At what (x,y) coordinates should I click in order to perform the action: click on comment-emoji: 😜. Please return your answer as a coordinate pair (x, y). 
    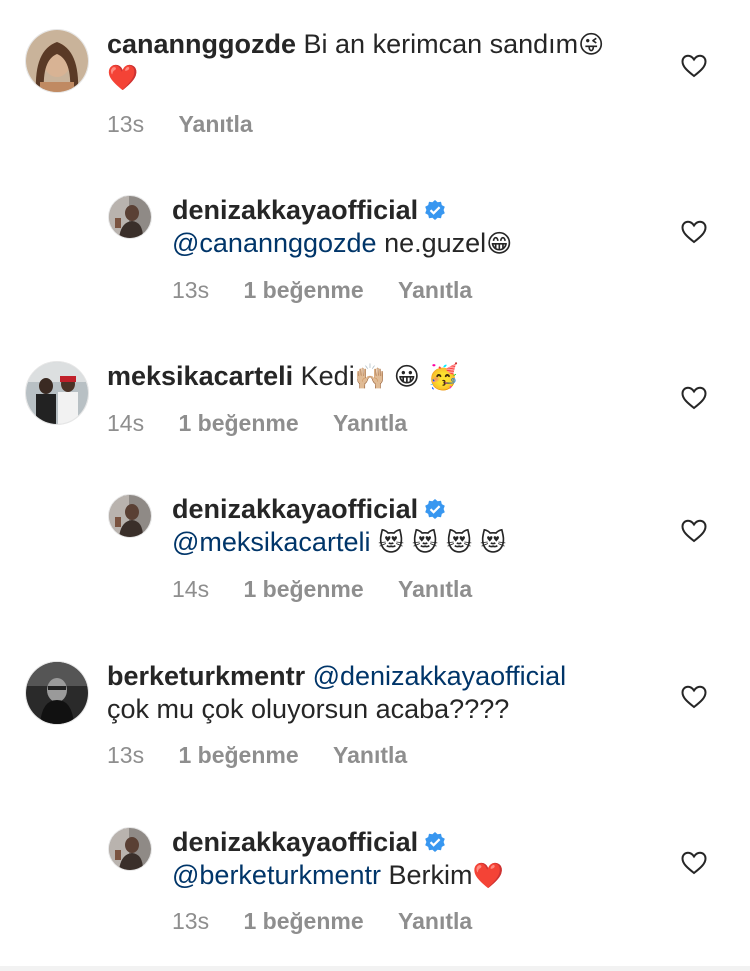
    Looking at the image, I should click on (591, 44).